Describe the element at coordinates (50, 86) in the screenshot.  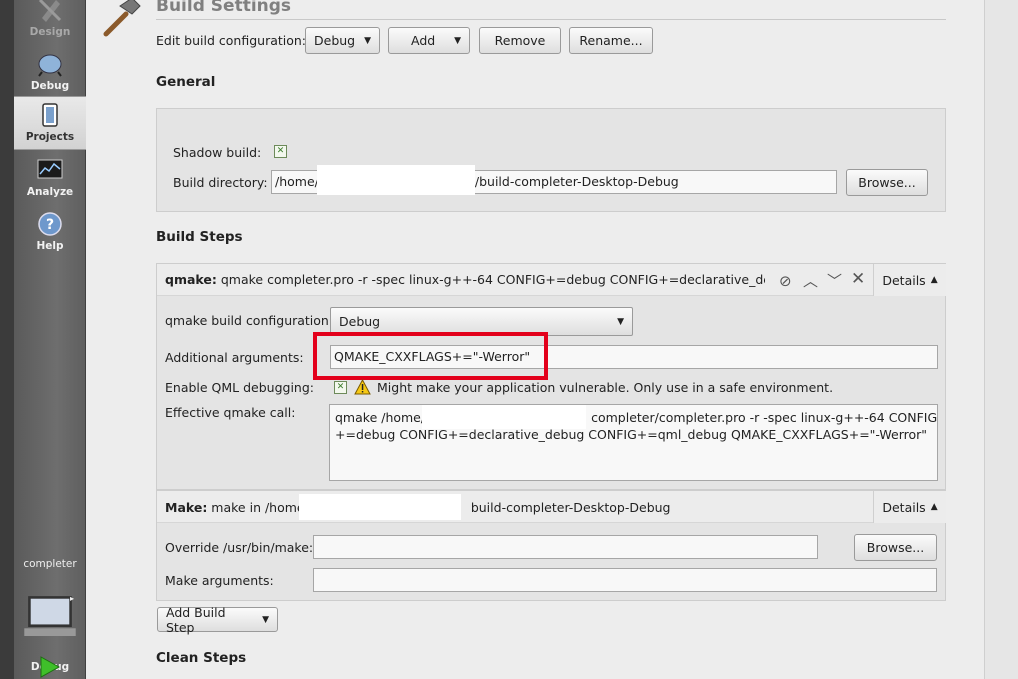
I see `mode-debug-label: Debug` at that location.